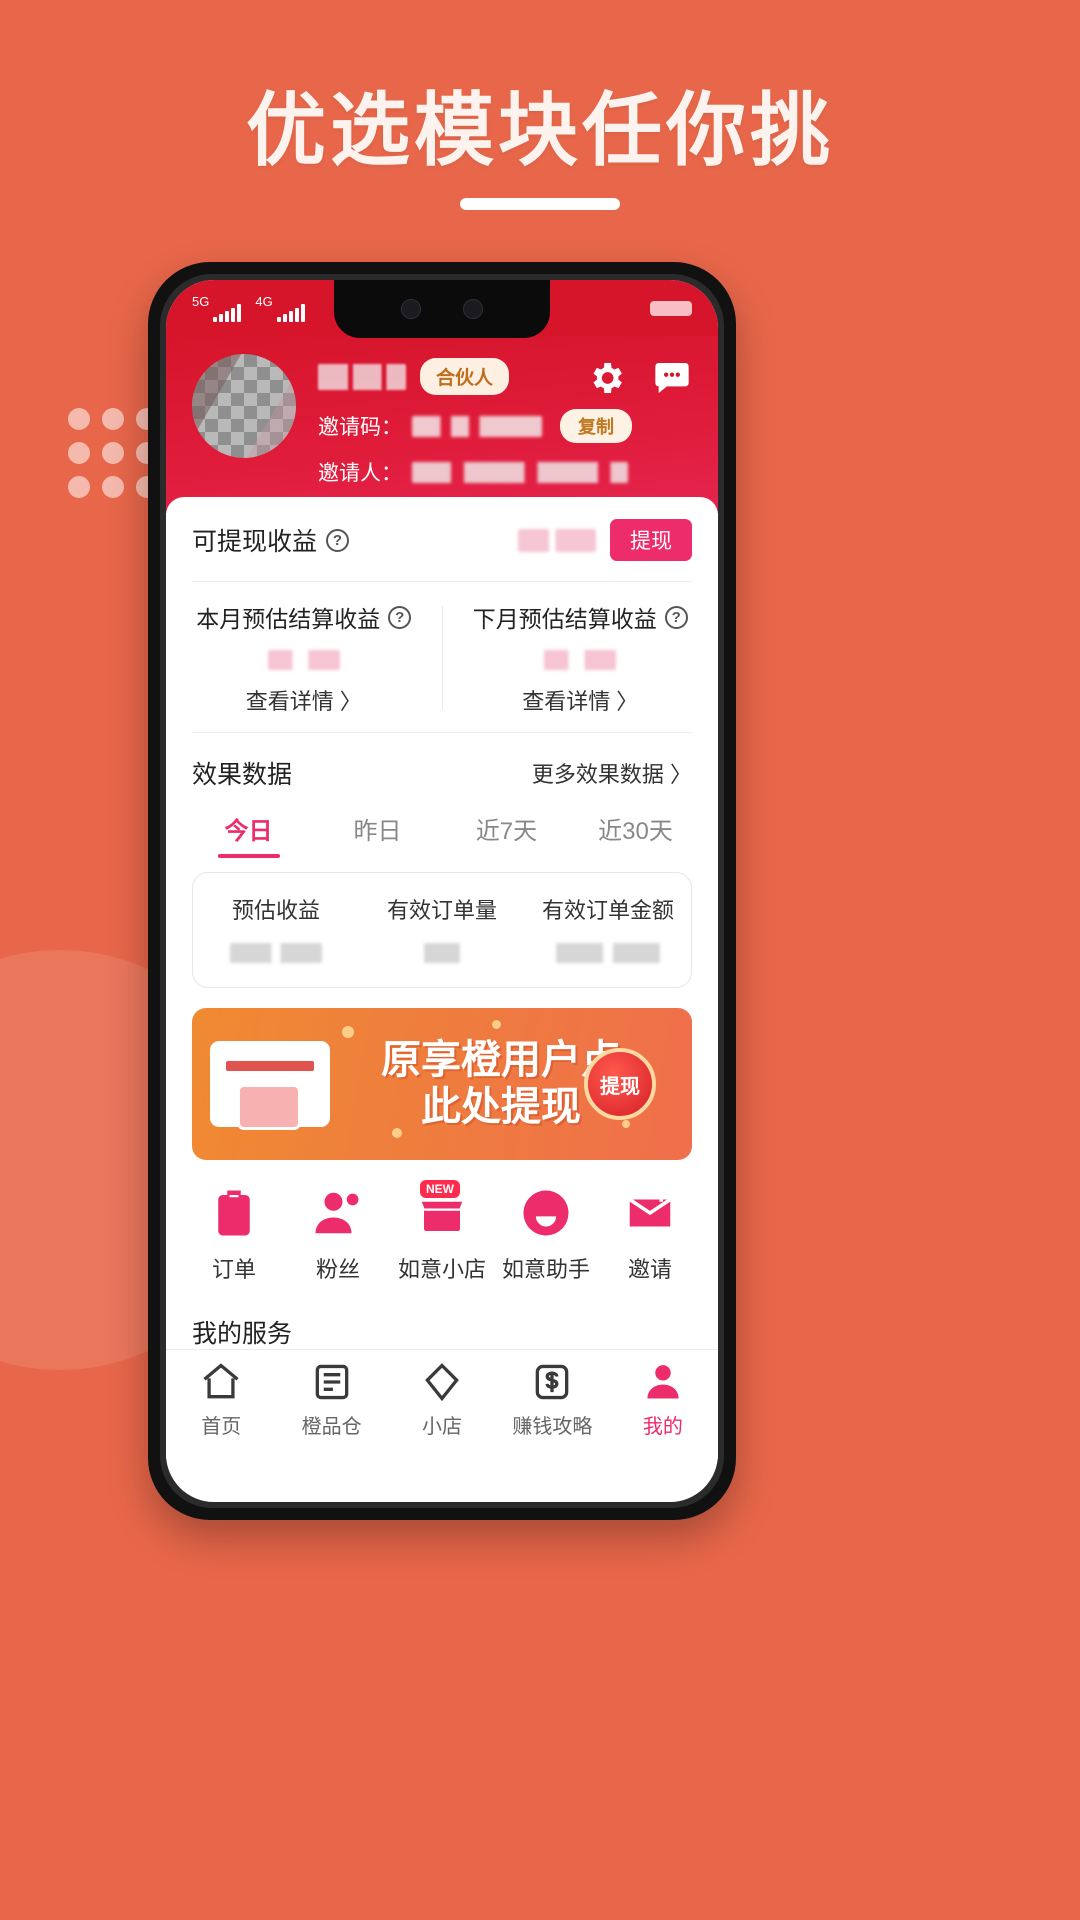 The height and width of the screenshot is (1920, 1080). What do you see at coordinates (520, 472) in the screenshot?
I see `inviter-value-masked` at bounding box center [520, 472].